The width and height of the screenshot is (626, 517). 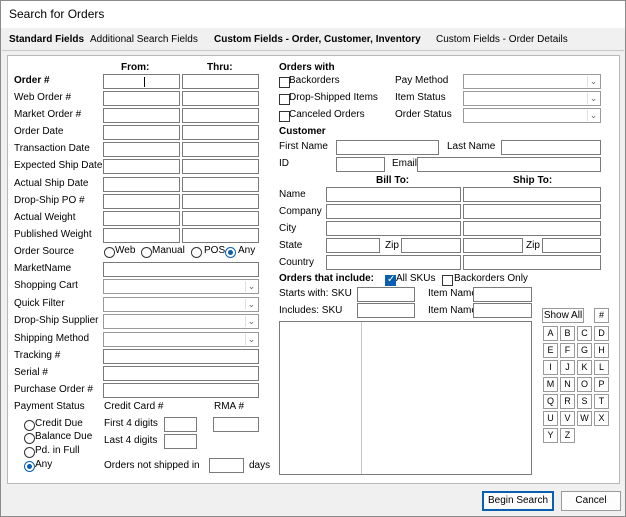 What do you see at coordinates (181, 304) in the screenshot?
I see `quick-filter-select: ⌄` at bounding box center [181, 304].